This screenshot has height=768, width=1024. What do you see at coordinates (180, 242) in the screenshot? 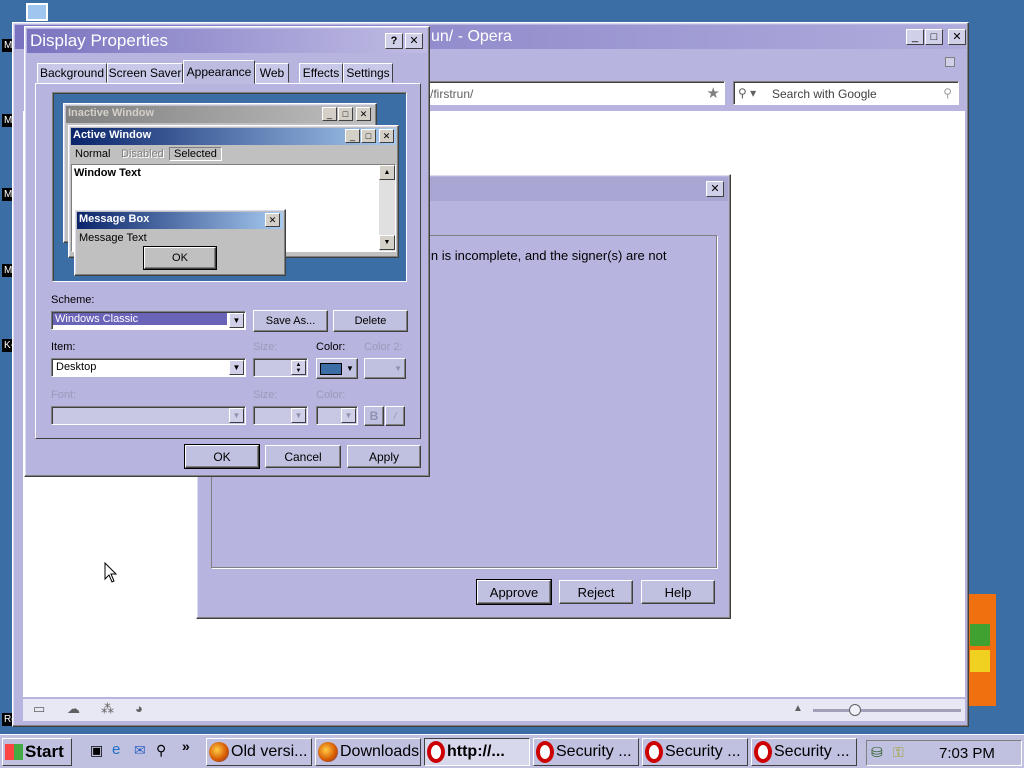
I see `preview-message-box: Message Box ✕ Message Text OK` at bounding box center [180, 242].